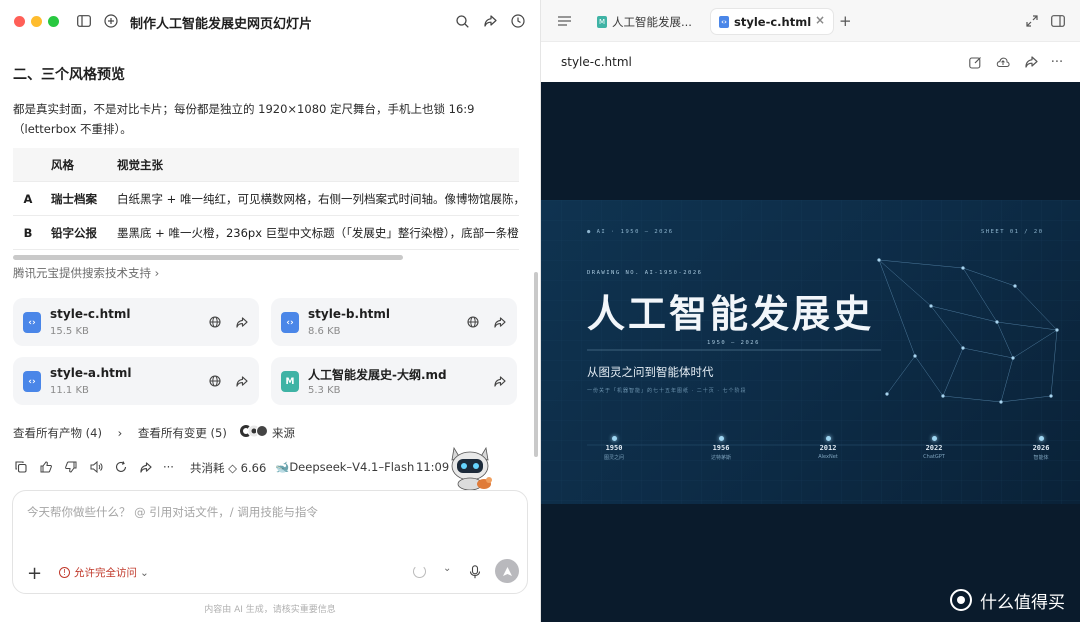  Describe the element at coordinates (36, 21) in the screenshot. I see `minimize-window-button` at that location.